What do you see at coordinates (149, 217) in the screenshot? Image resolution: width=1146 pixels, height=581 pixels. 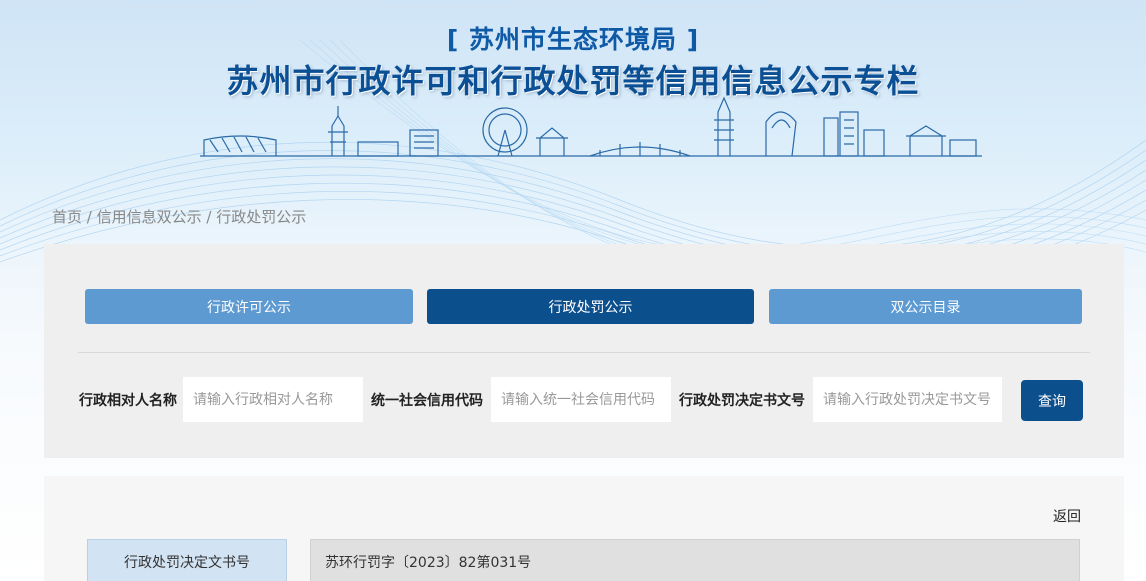 I see `breadcrumb-credit-info: 信用信息双公示` at bounding box center [149, 217].